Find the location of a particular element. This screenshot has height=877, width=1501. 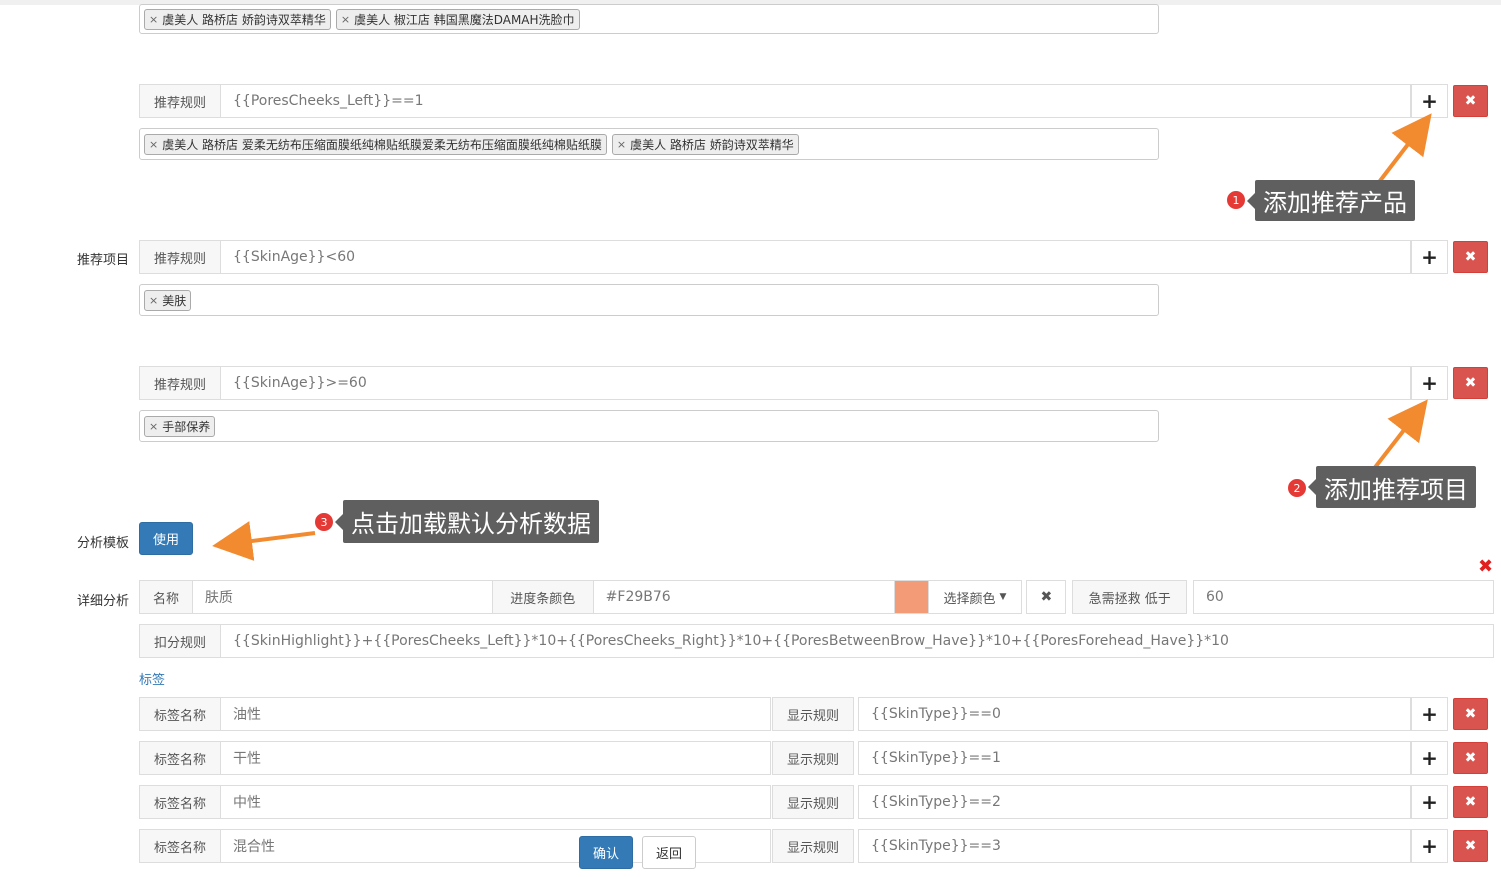

urgent-label: 急需拯救 低于 is located at coordinates (1129, 597).